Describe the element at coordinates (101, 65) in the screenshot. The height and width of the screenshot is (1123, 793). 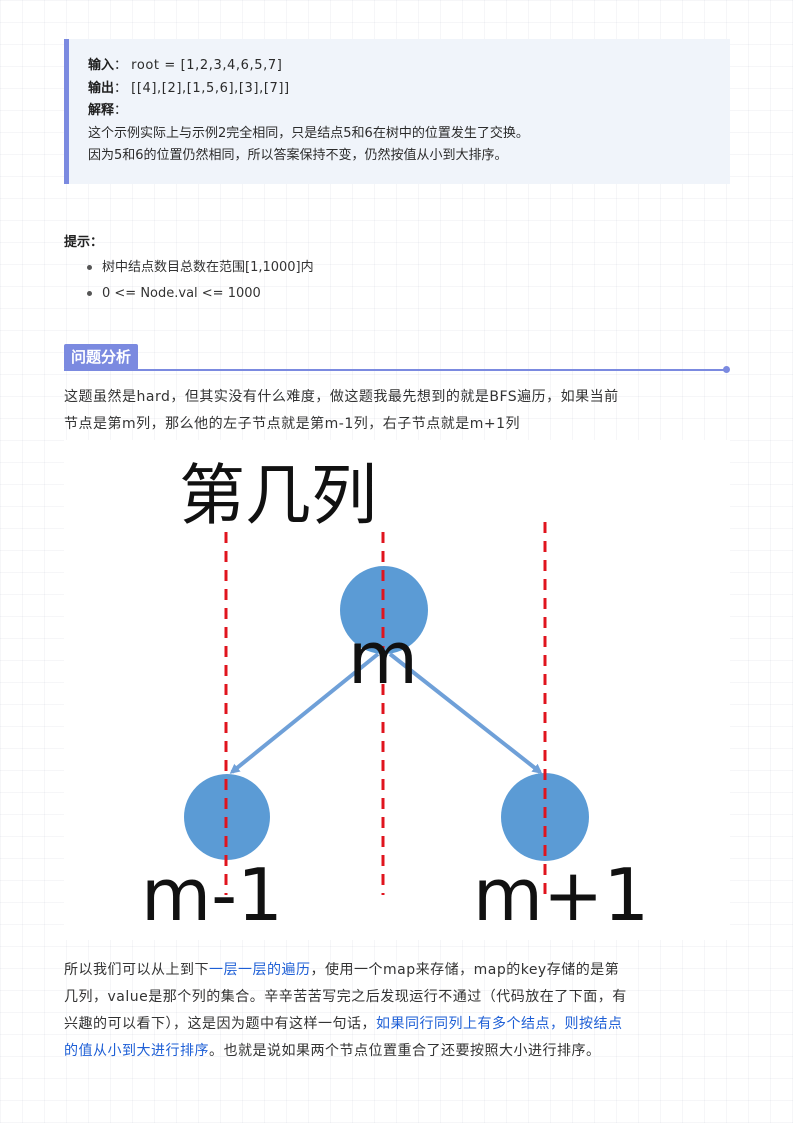
I see `input-label: 输入` at that location.